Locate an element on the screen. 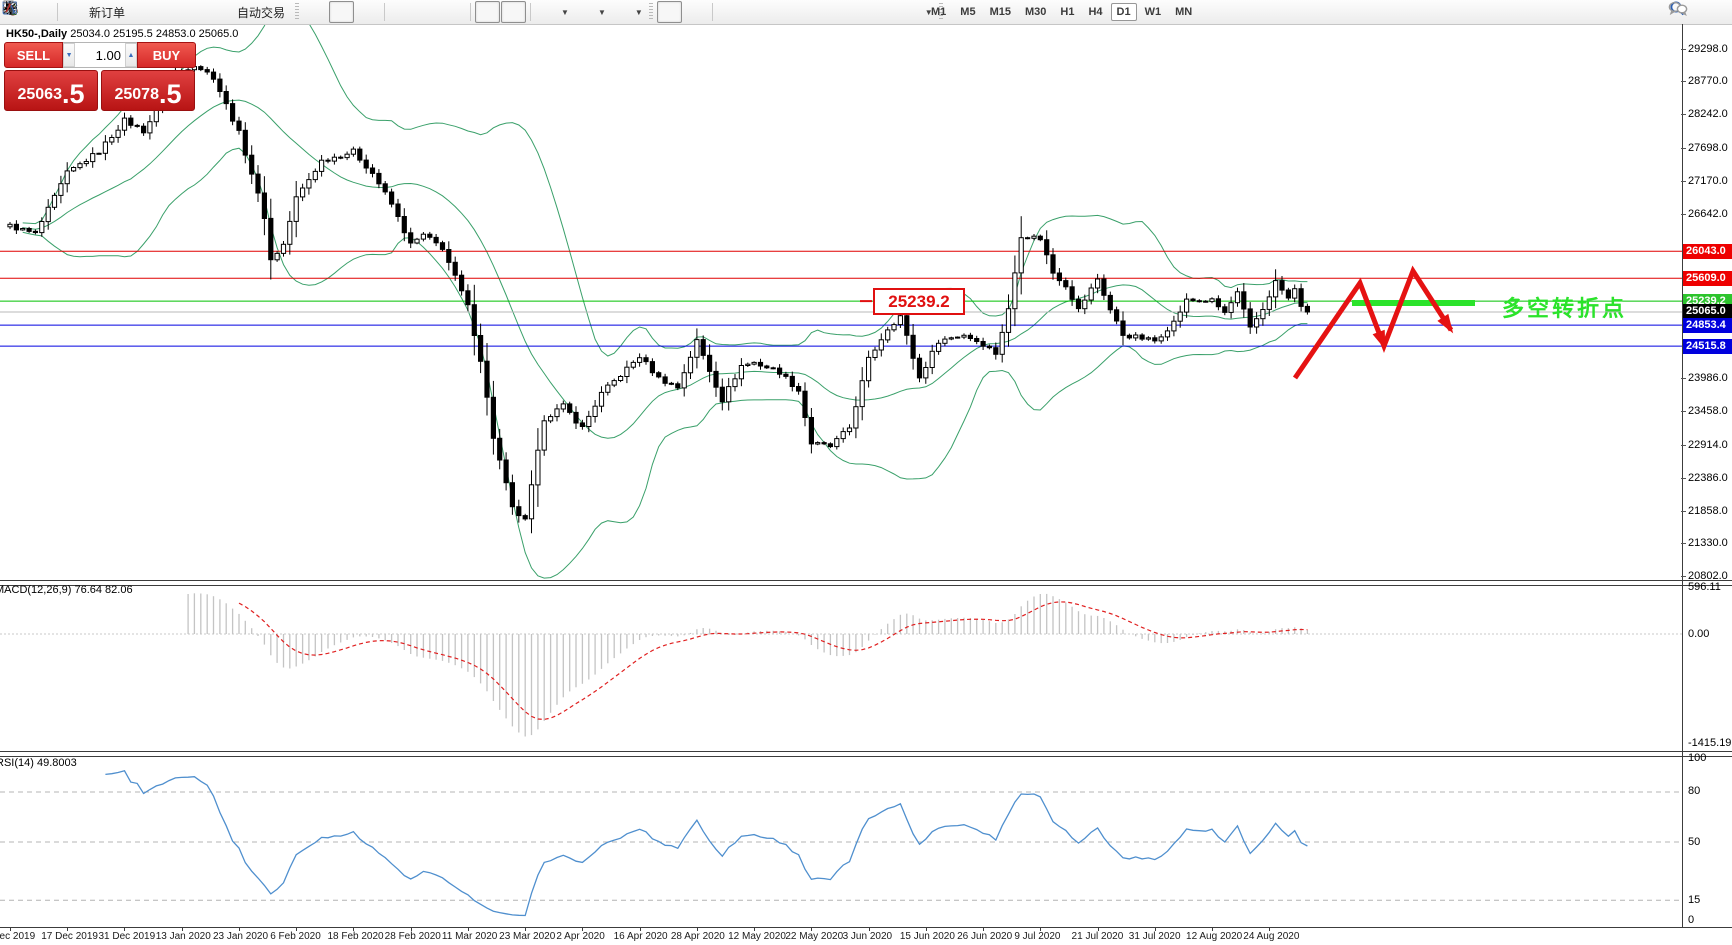 Image resolution: width=1732 pixels, height=945 pixels. date-axis-label: 3 Dec 2019 is located at coordinates (18, 936).